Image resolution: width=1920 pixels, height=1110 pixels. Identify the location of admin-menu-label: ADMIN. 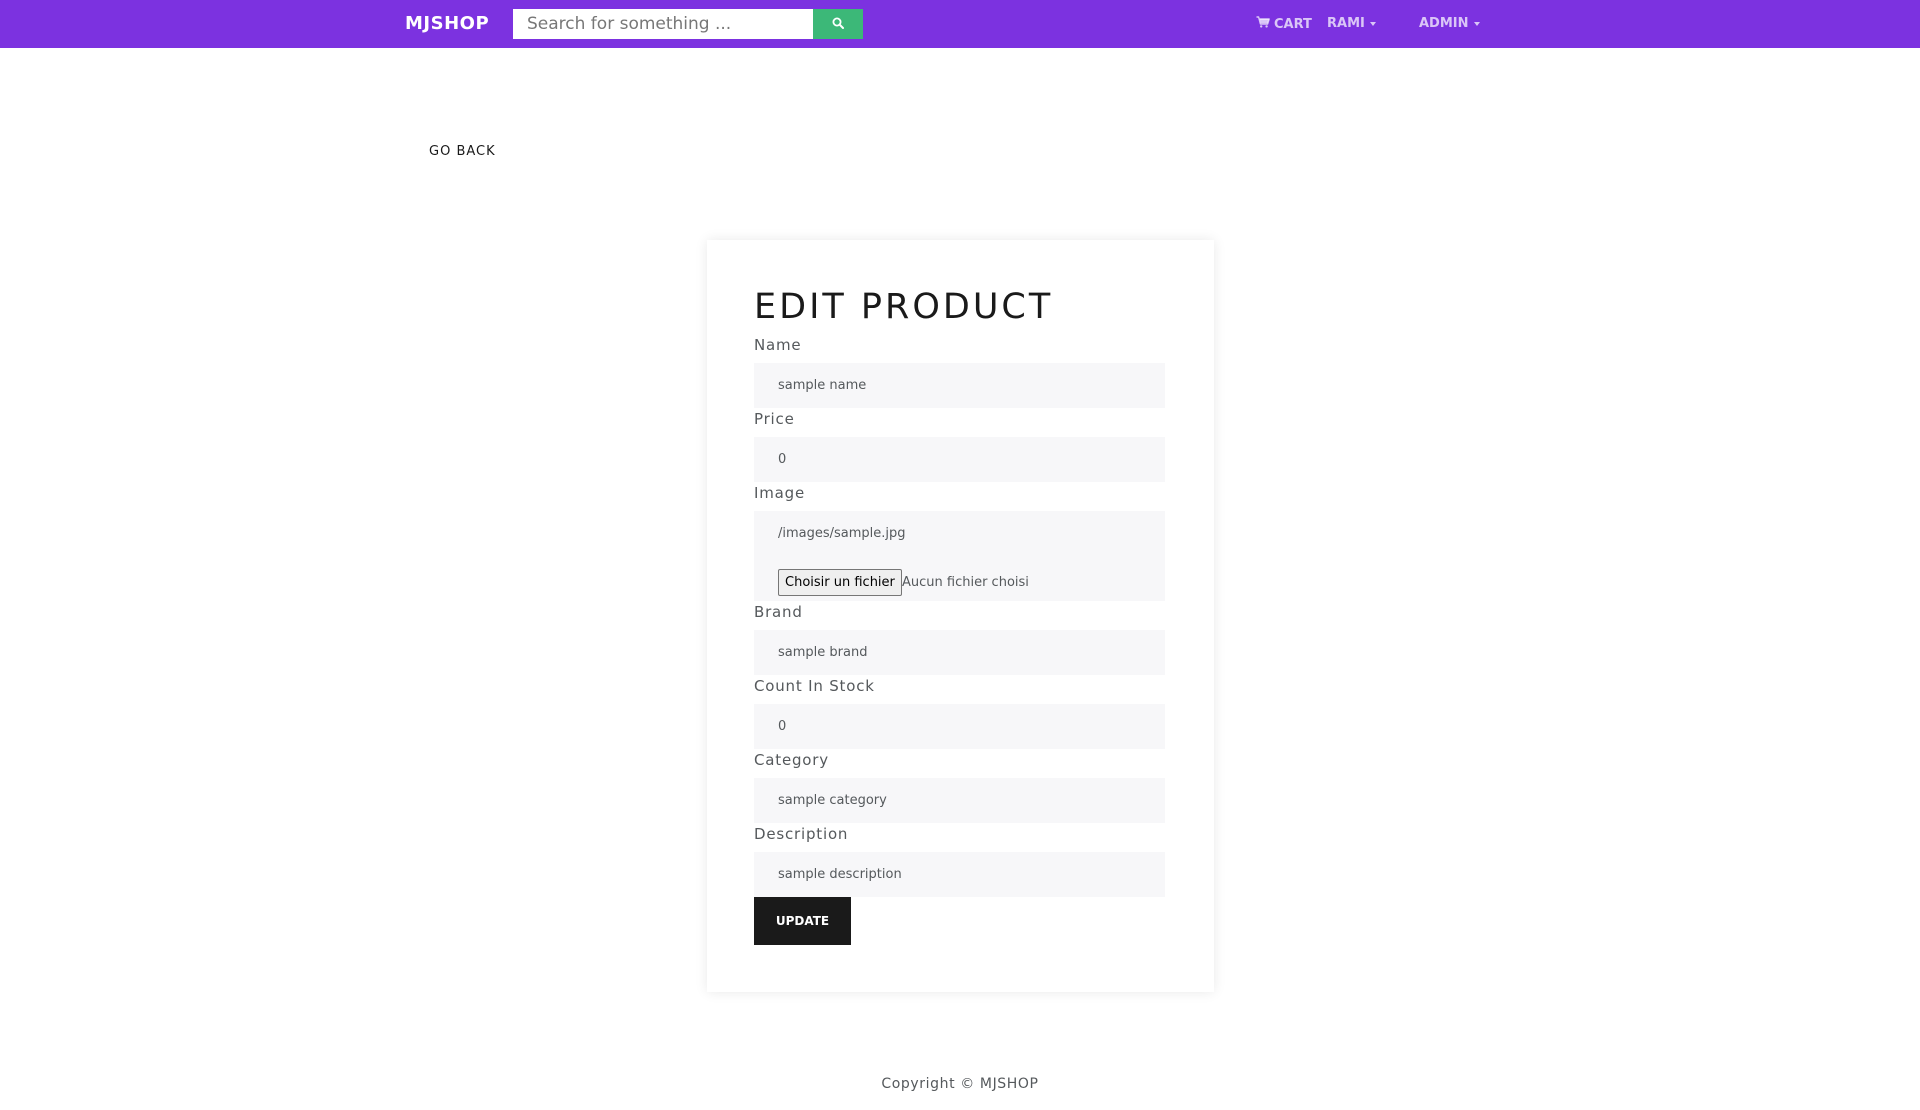
(1444, 23).